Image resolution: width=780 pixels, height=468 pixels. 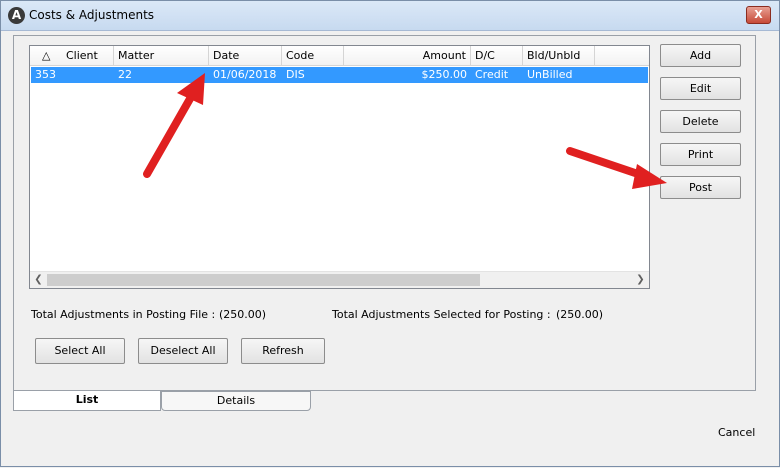 I want to click on cell-date: 01/06/2018, so click(x=245, y=74).